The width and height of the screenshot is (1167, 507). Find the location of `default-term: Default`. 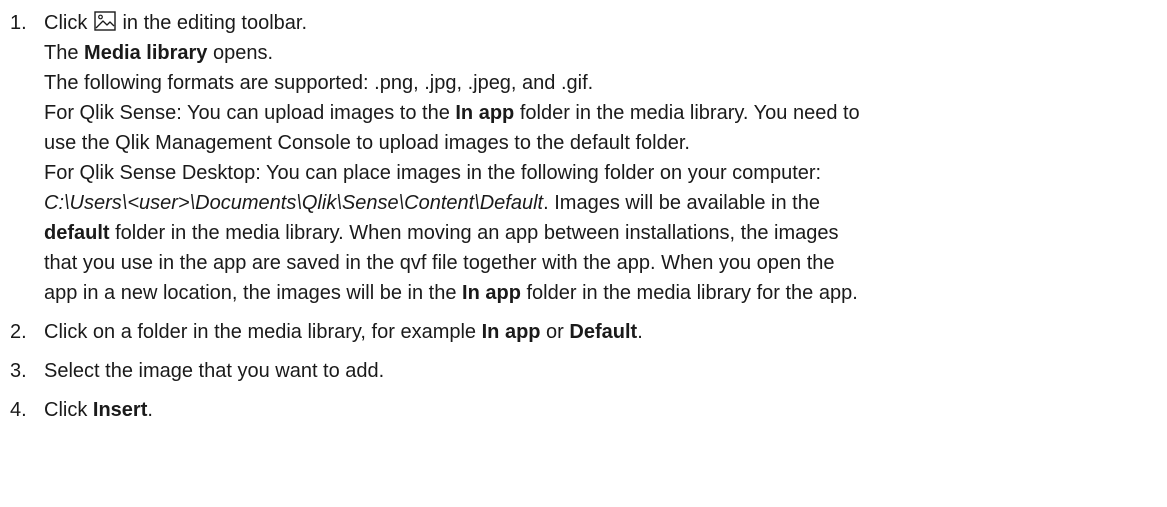

default-term: Default is located at coordinates (603, 332).